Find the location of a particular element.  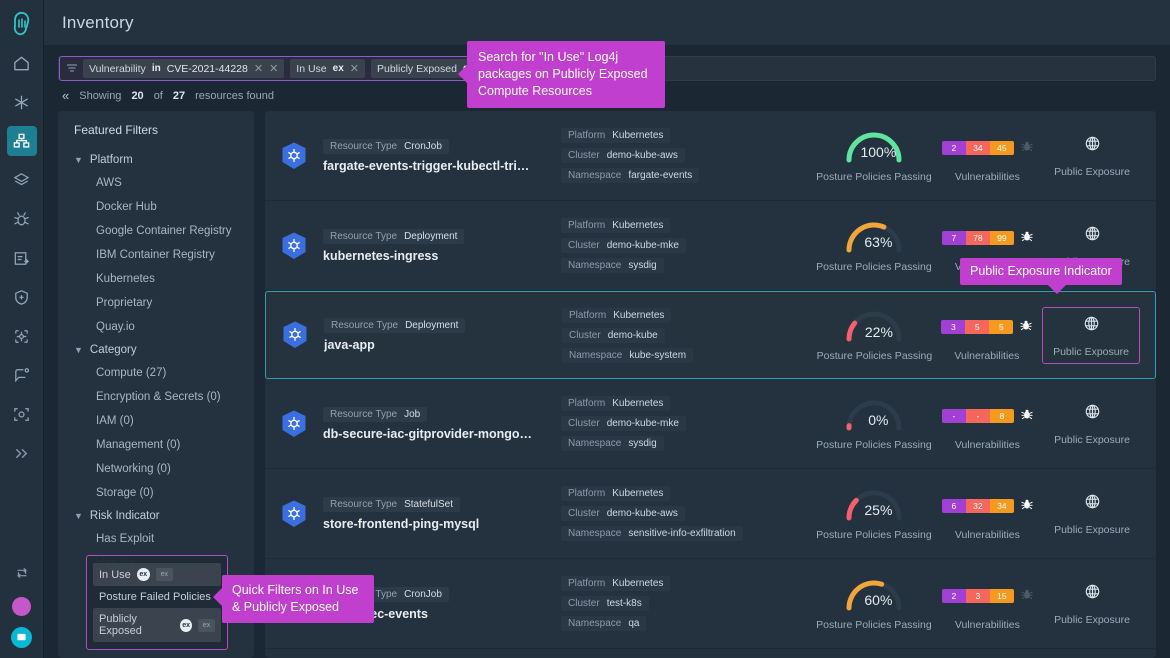

sidebar-item-encryption-secrets: Encryption & Secrets (0) is located at coordinates (156, 397).